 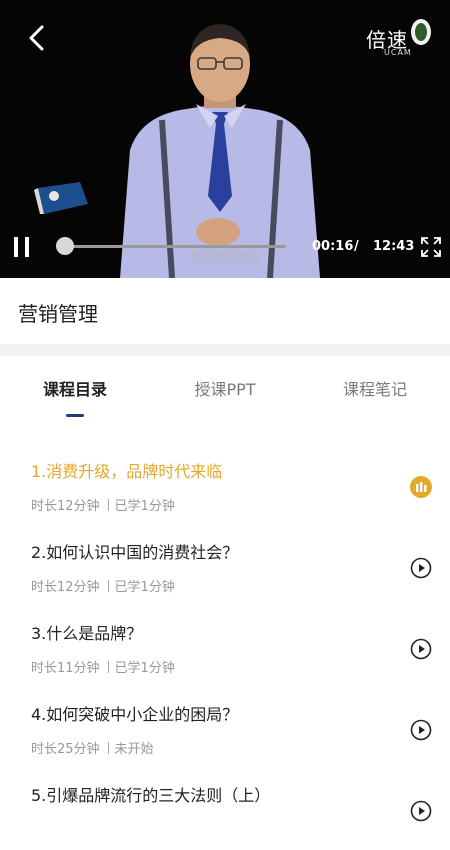 I want to click on back-button, so click(x=38, y=38).